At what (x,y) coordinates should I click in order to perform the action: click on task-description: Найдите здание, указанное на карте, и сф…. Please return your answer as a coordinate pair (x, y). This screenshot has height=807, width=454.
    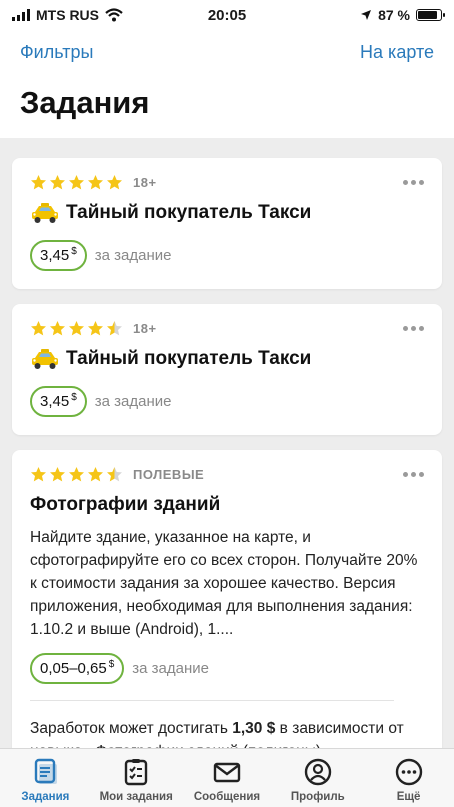
    Looking at the image, I should click on (224, 583).